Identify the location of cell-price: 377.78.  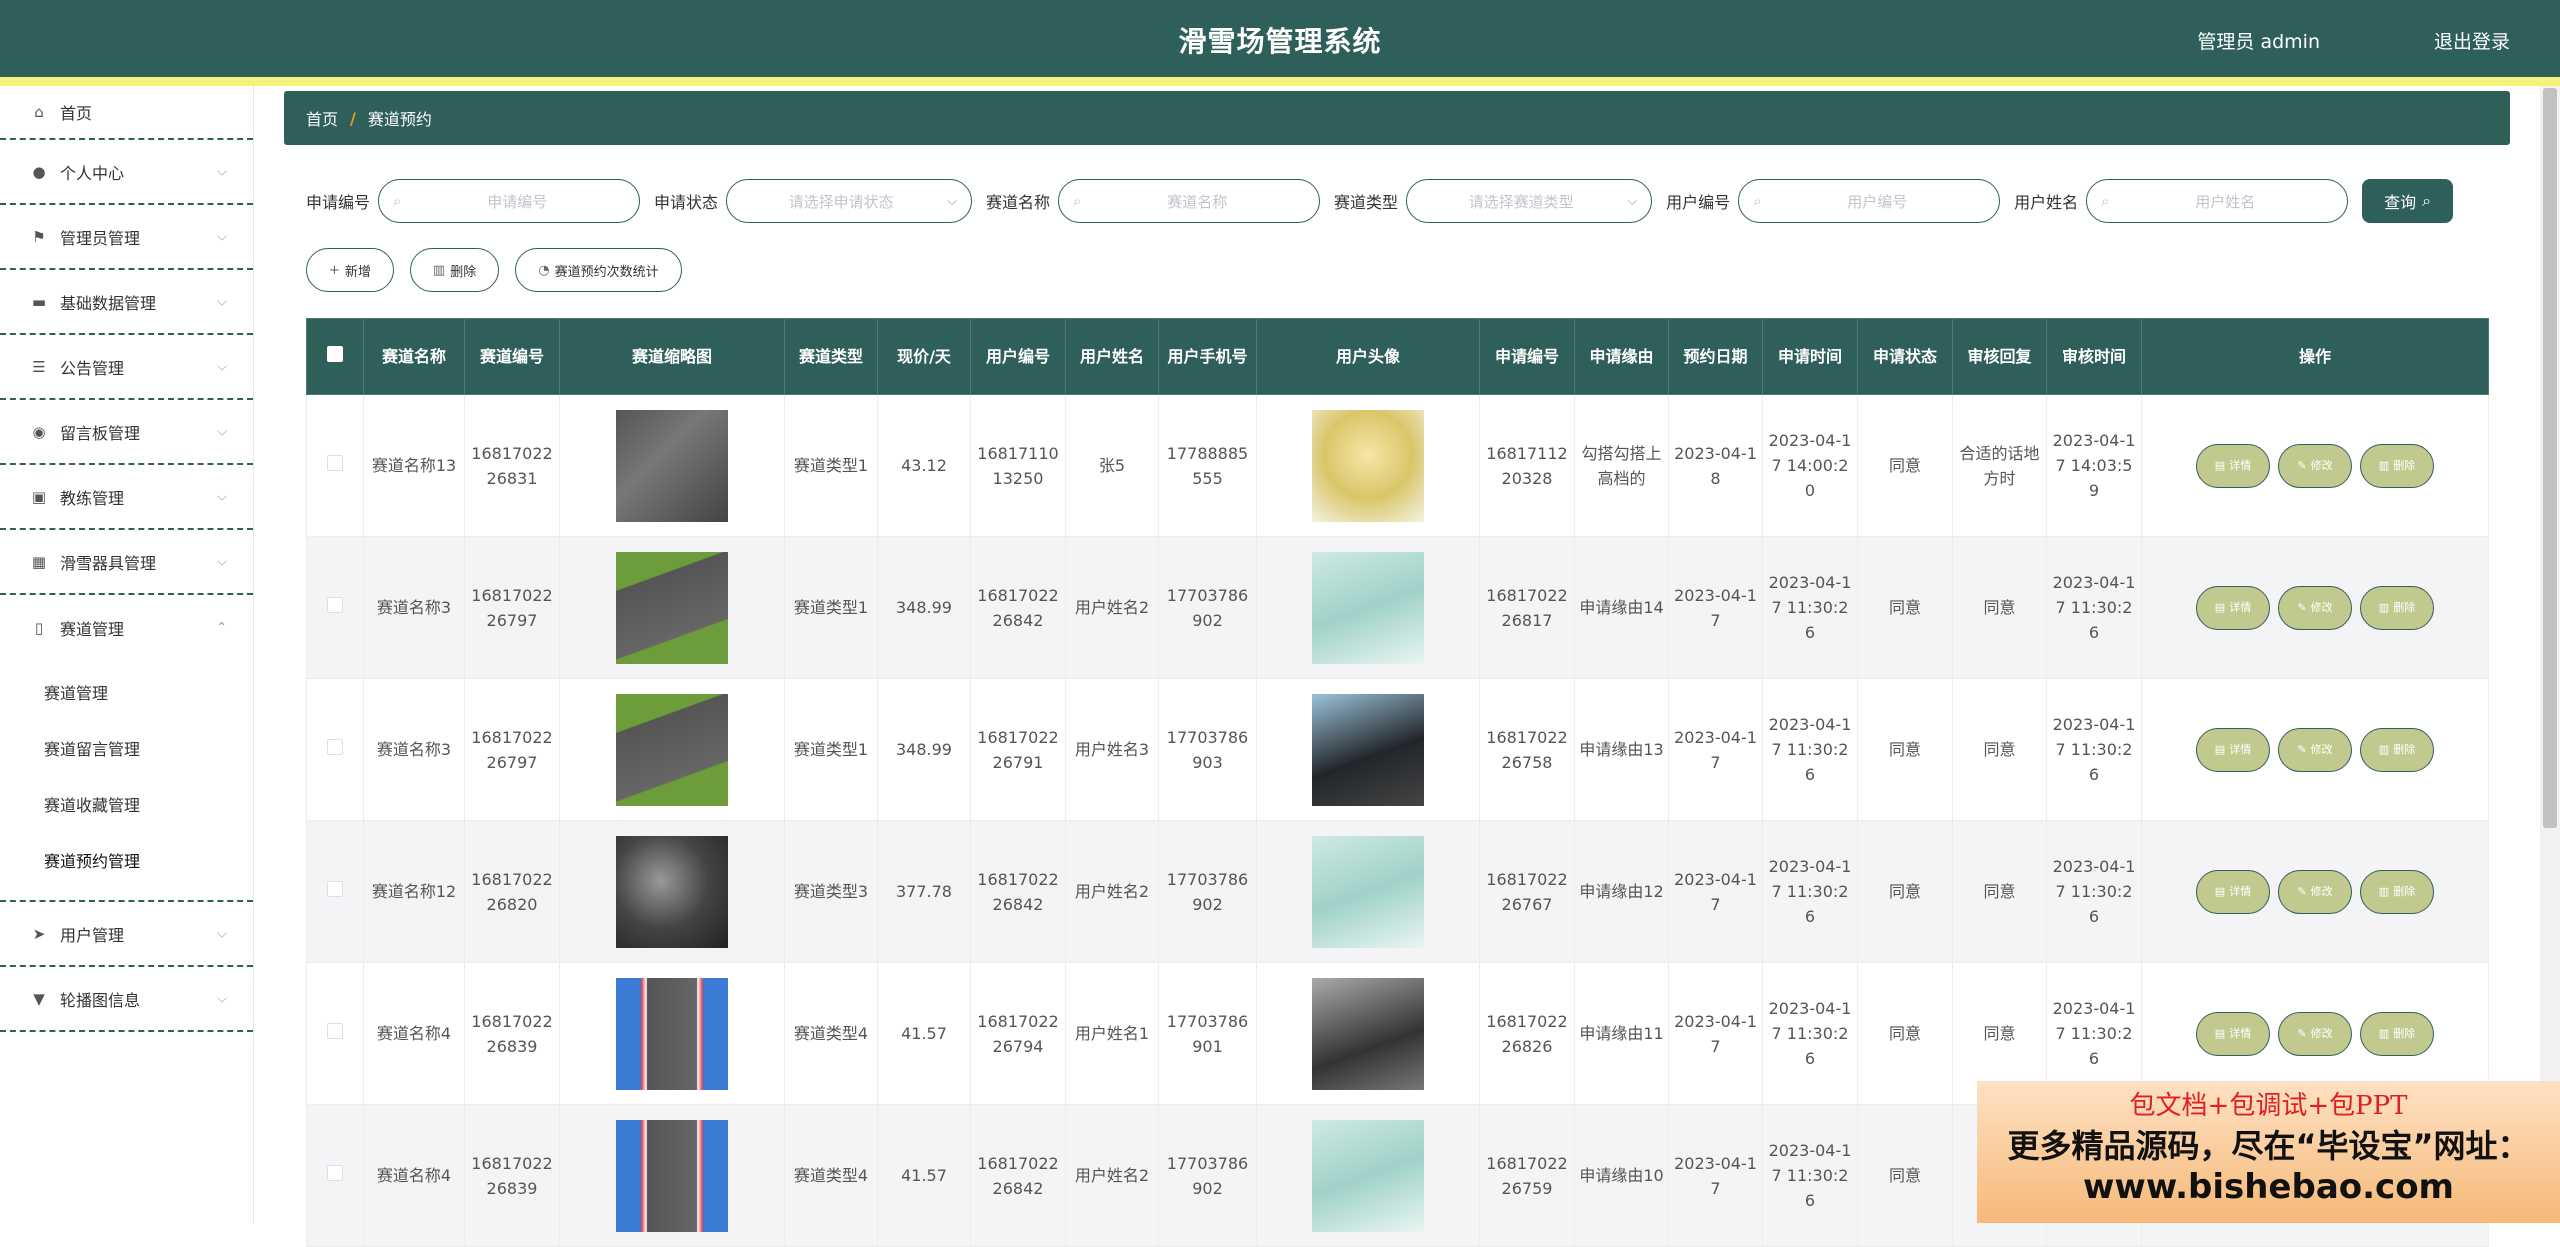
(924, 891).